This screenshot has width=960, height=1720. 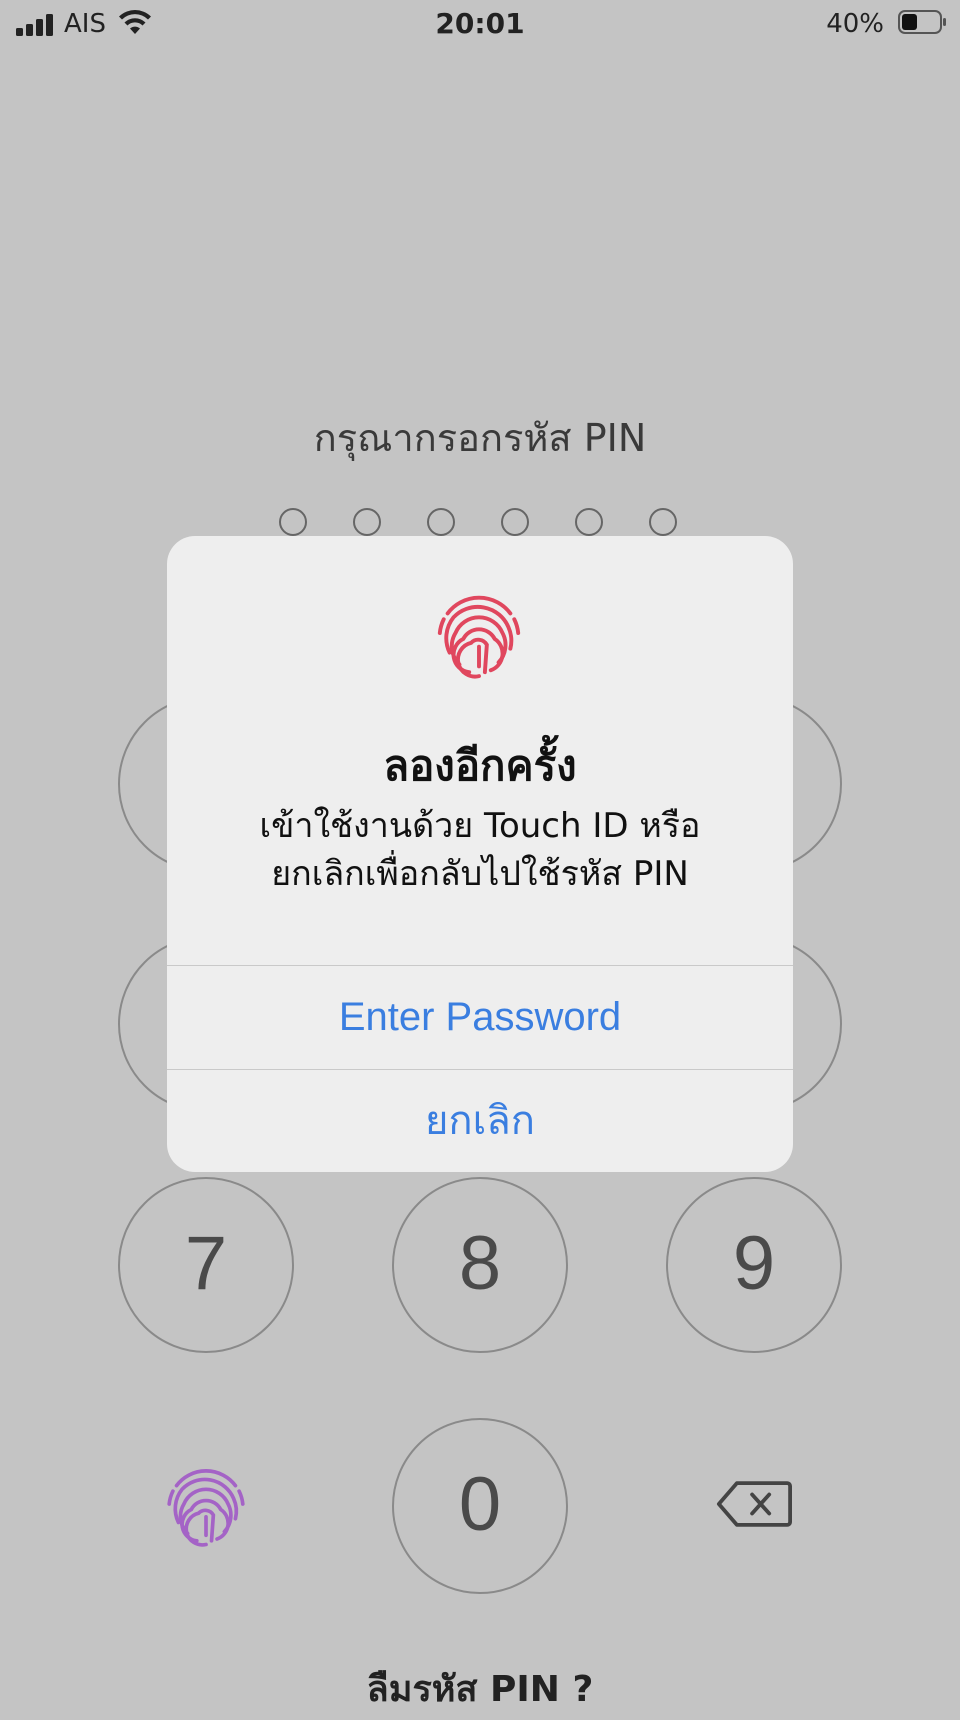 What do you see at coordinates (922, 22) in the screenshot?
I see `battery-icon` at bounding box center [922, 22].